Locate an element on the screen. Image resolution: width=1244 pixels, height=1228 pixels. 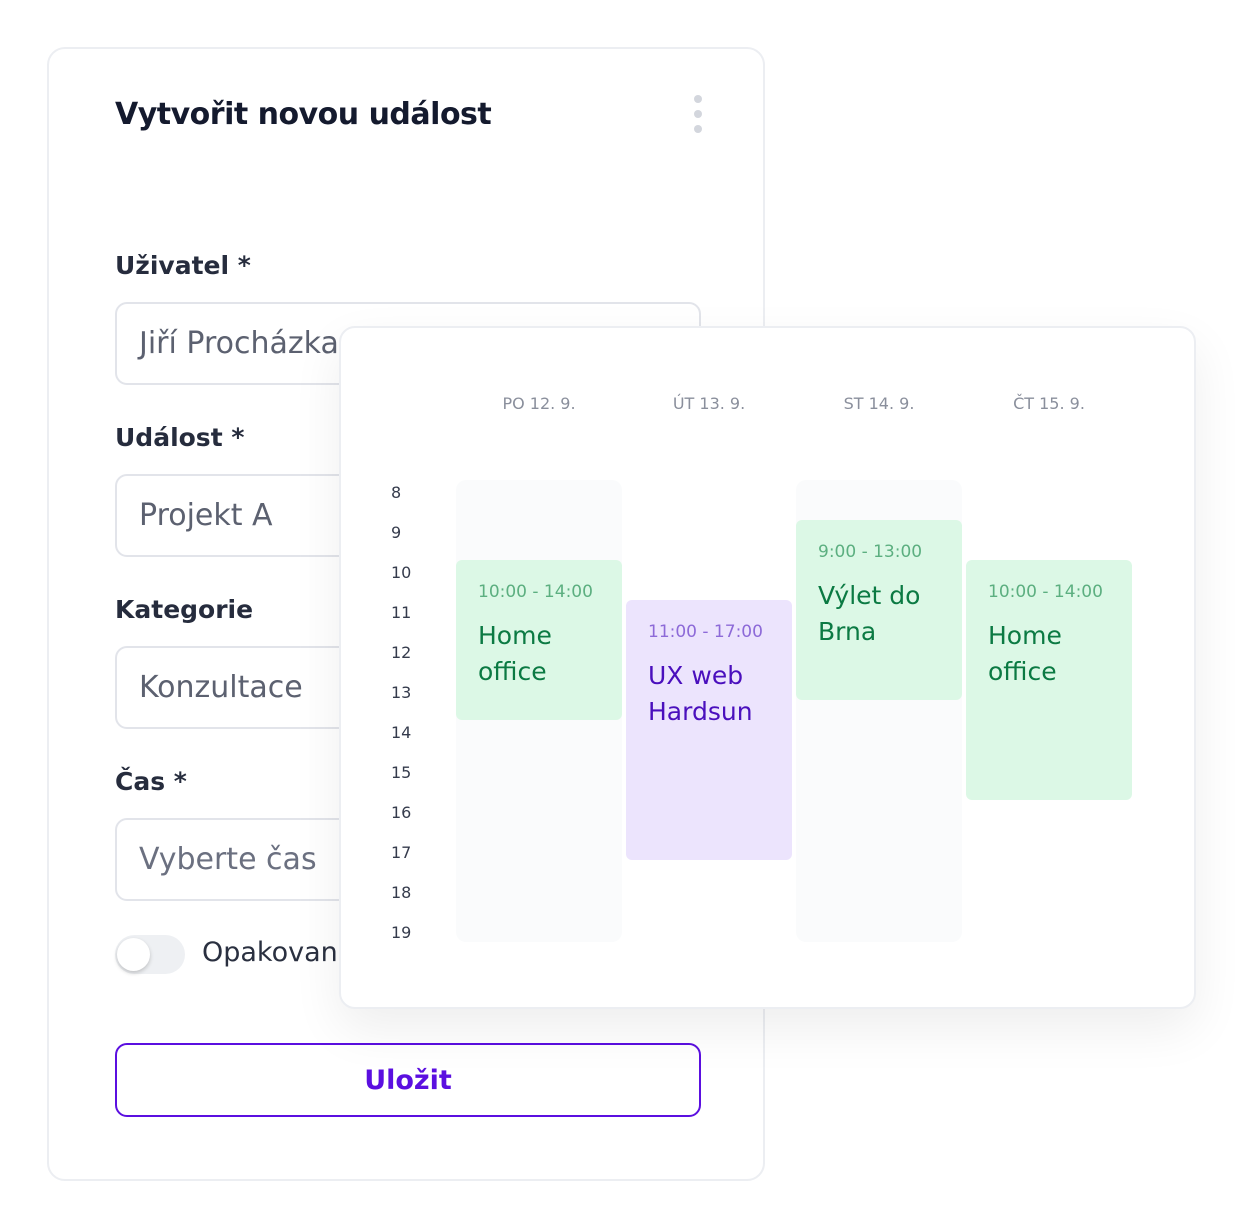
time-label: Čas * is located at coordinates (151, 781).